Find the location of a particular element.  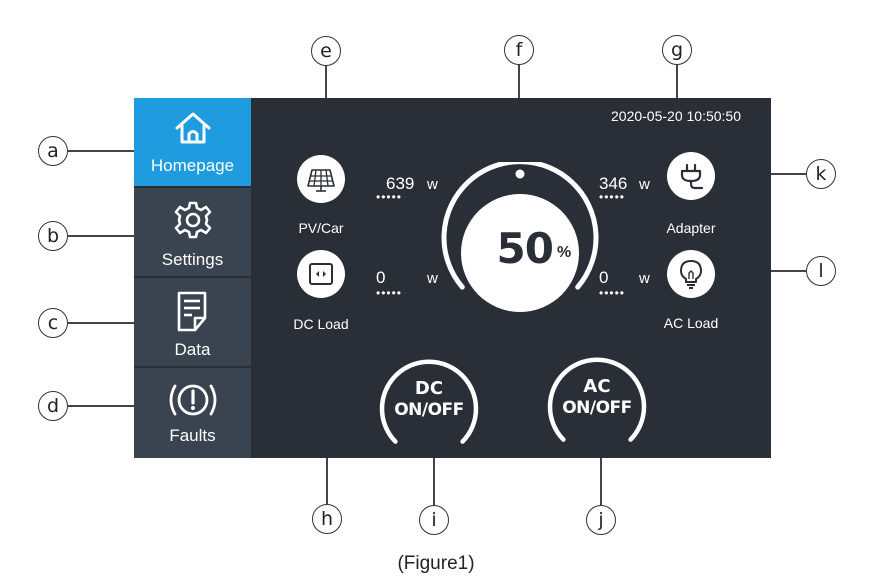

callout-d: d is located at coordinates (53, 406).